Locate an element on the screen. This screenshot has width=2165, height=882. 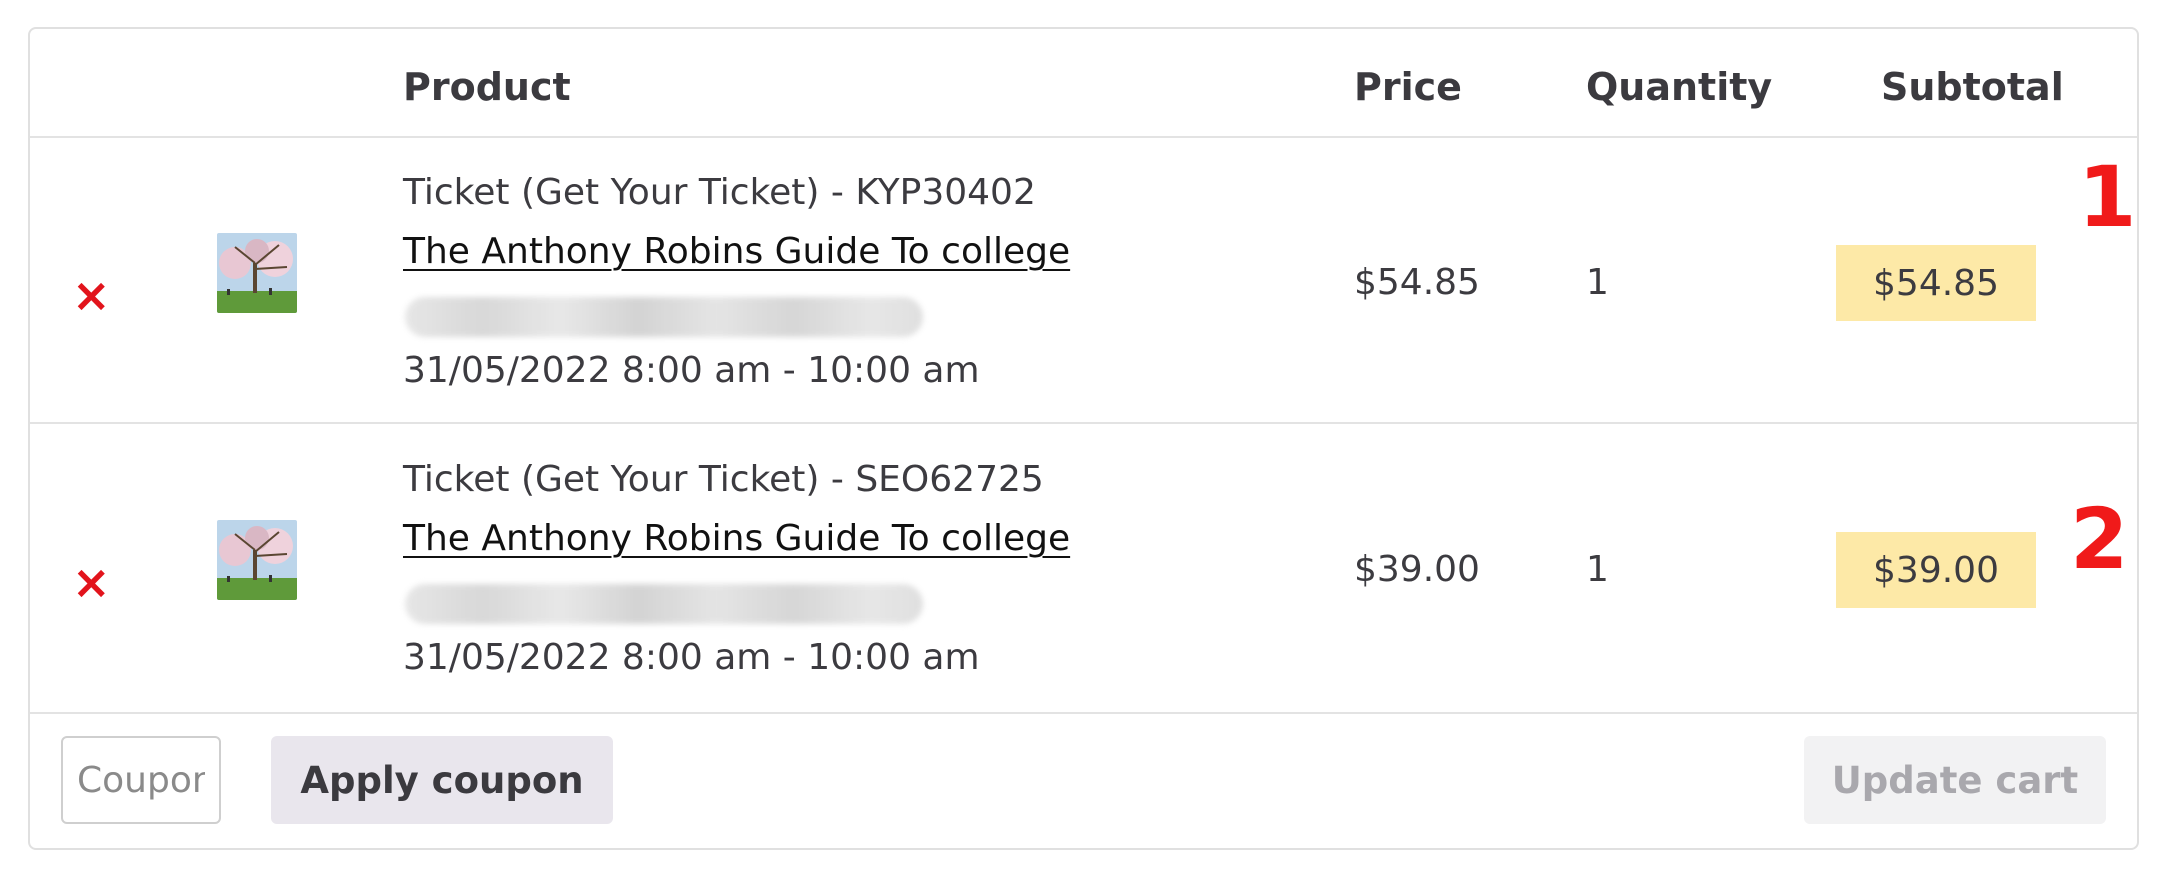
subtotal-value: $54.85 is located at coordinates (1936, 283).